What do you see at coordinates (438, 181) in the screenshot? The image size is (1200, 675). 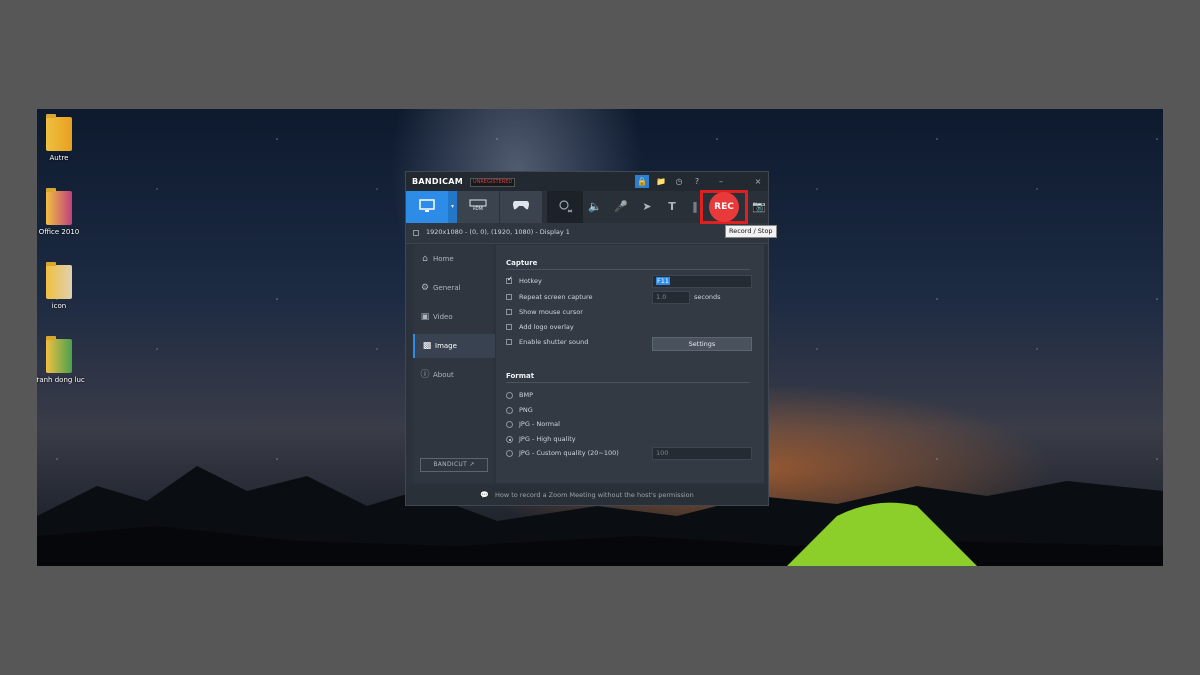 I see `app-brand: BANDICAM` at bounding box center [438, 181].